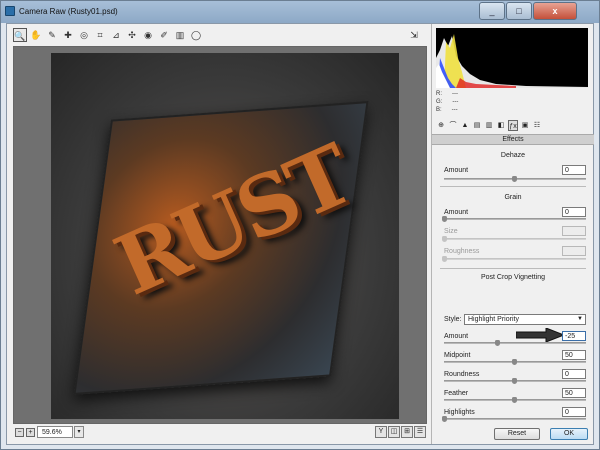 This screenshot has width=600, height=450. Describe the element at coordinates (525, 319) in the screenshot. I see `vignette-style-select: Highlight Priority ▼` at that location.